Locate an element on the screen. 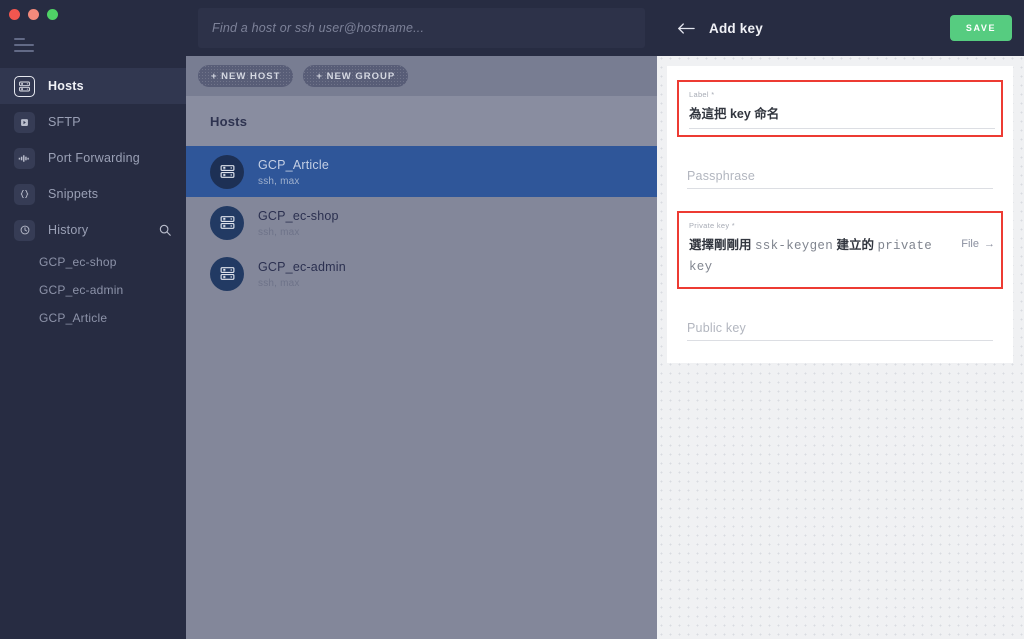 The height and width of the screenshot is (639, 1024). history-item: GCP_ec-admin is located at coordinates (93, 290).